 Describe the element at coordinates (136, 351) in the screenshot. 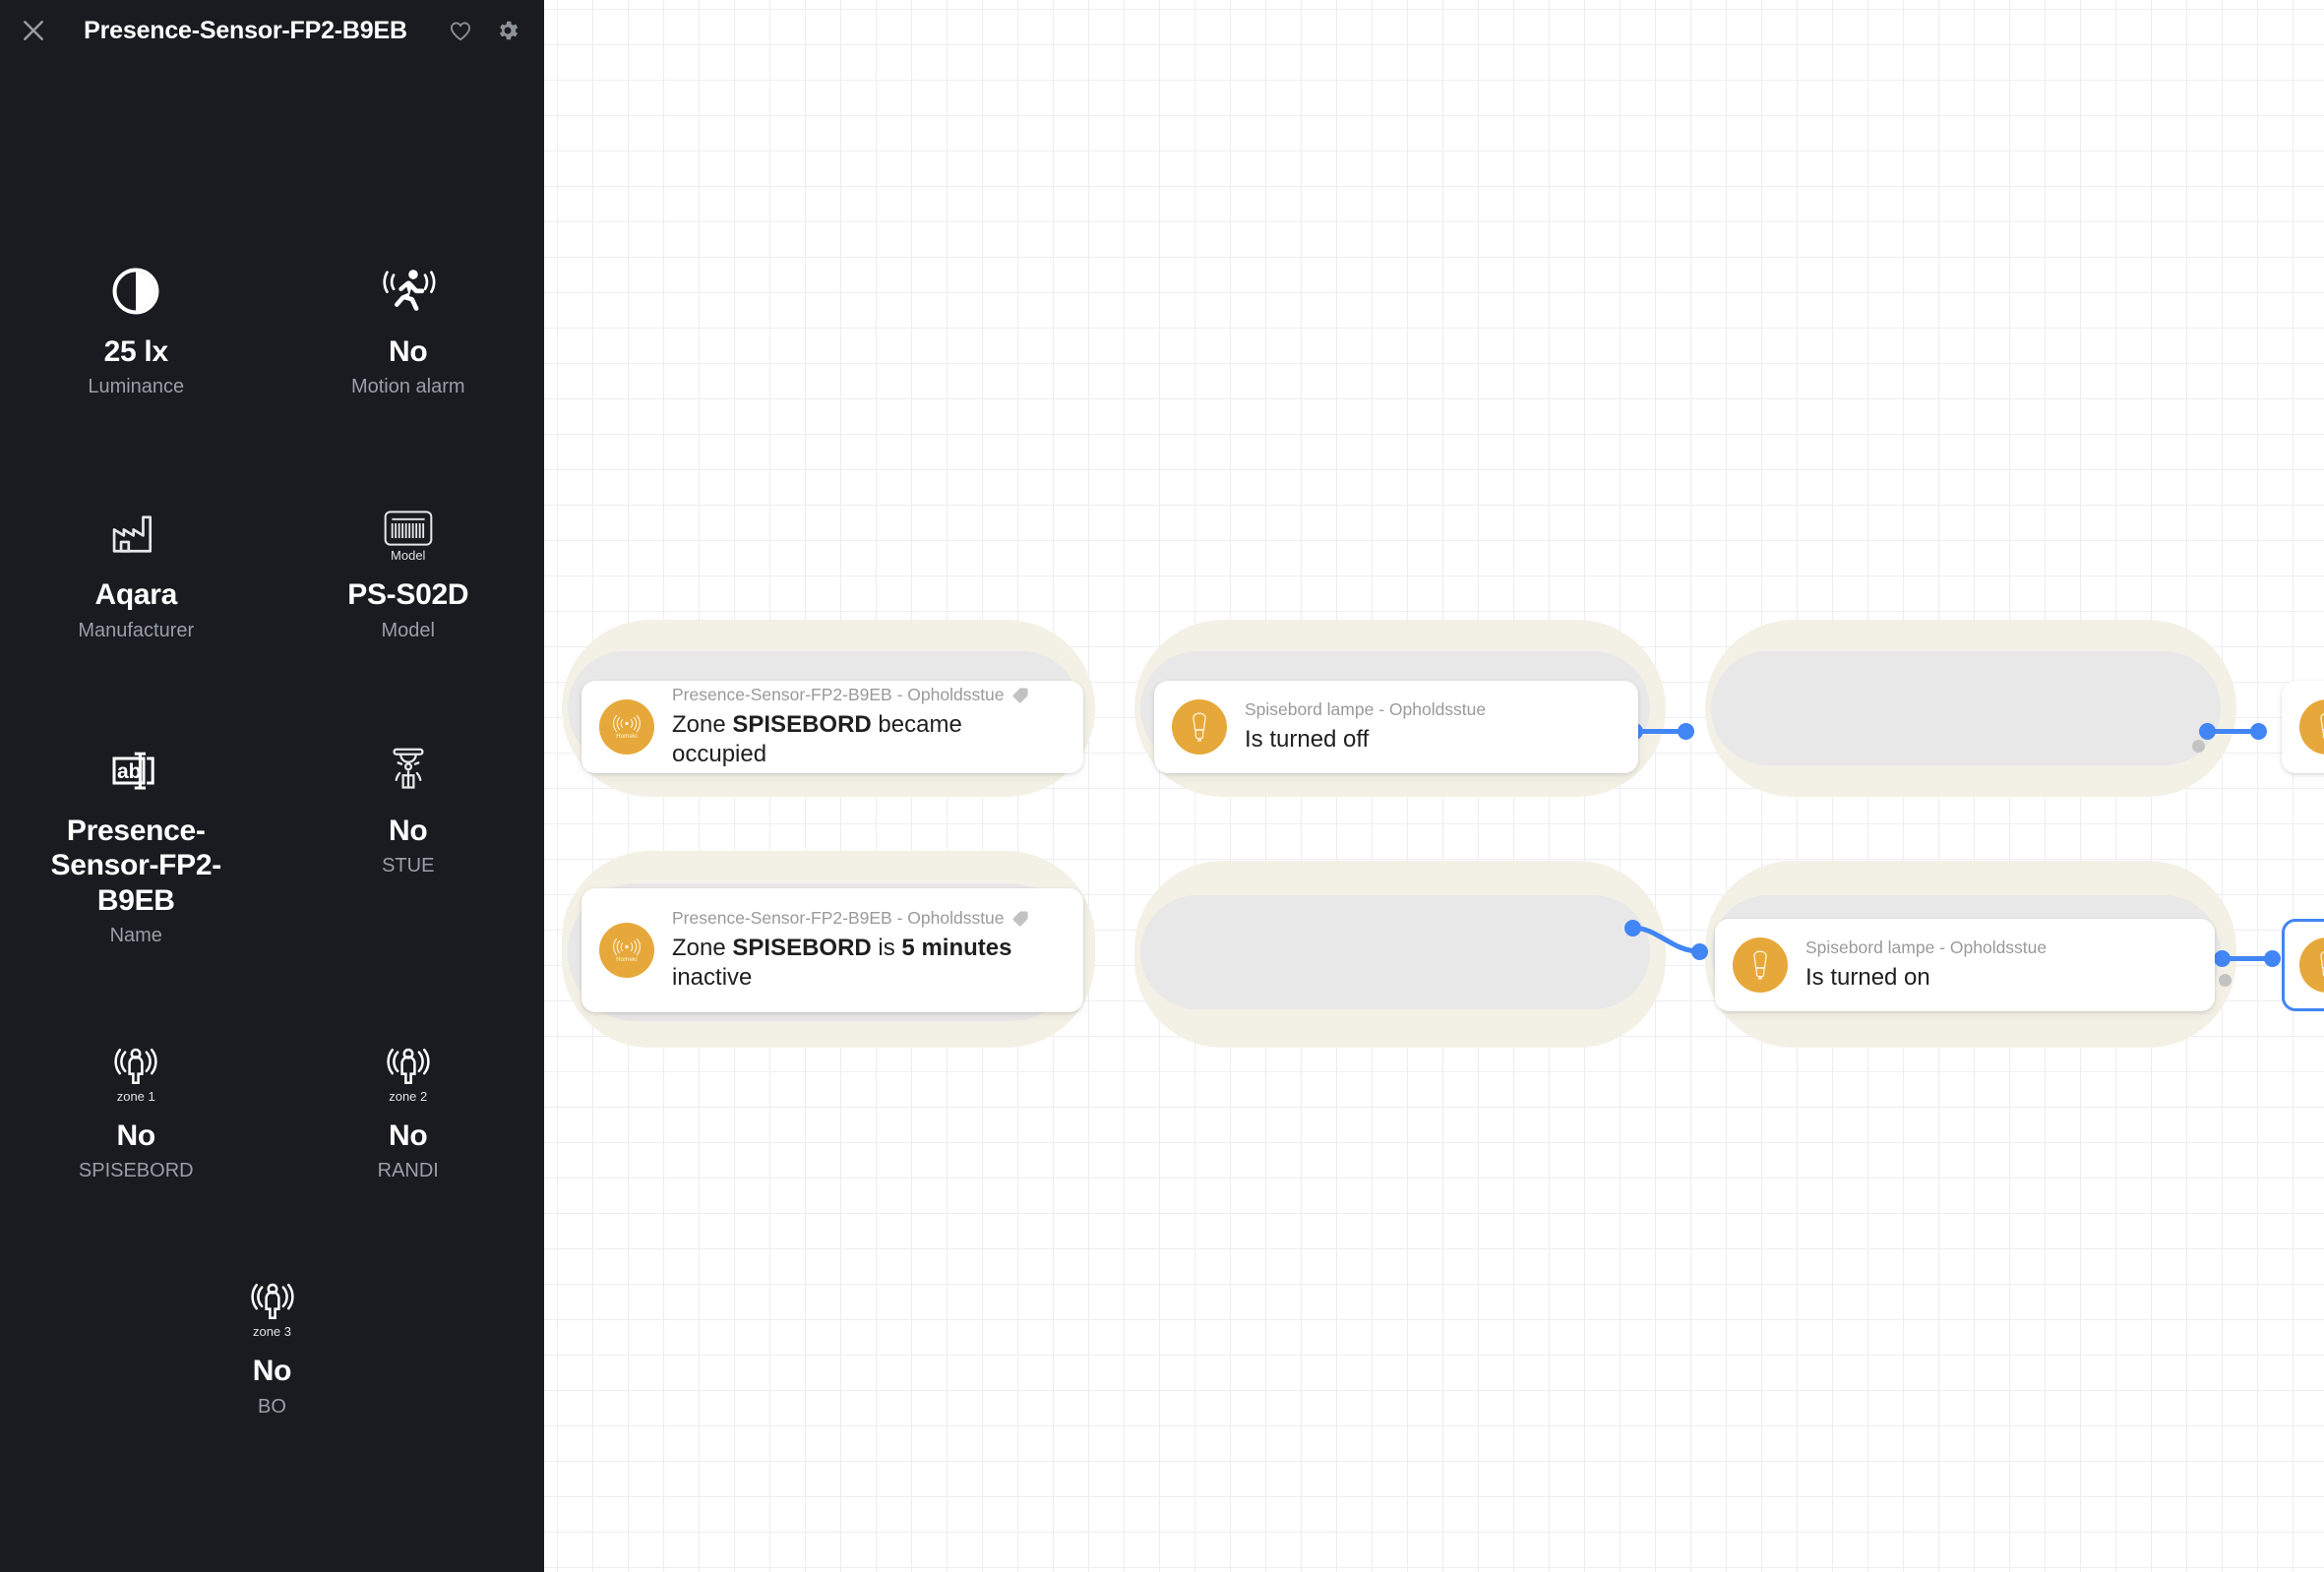

I see `attribute-value: 25 lx` at that location.